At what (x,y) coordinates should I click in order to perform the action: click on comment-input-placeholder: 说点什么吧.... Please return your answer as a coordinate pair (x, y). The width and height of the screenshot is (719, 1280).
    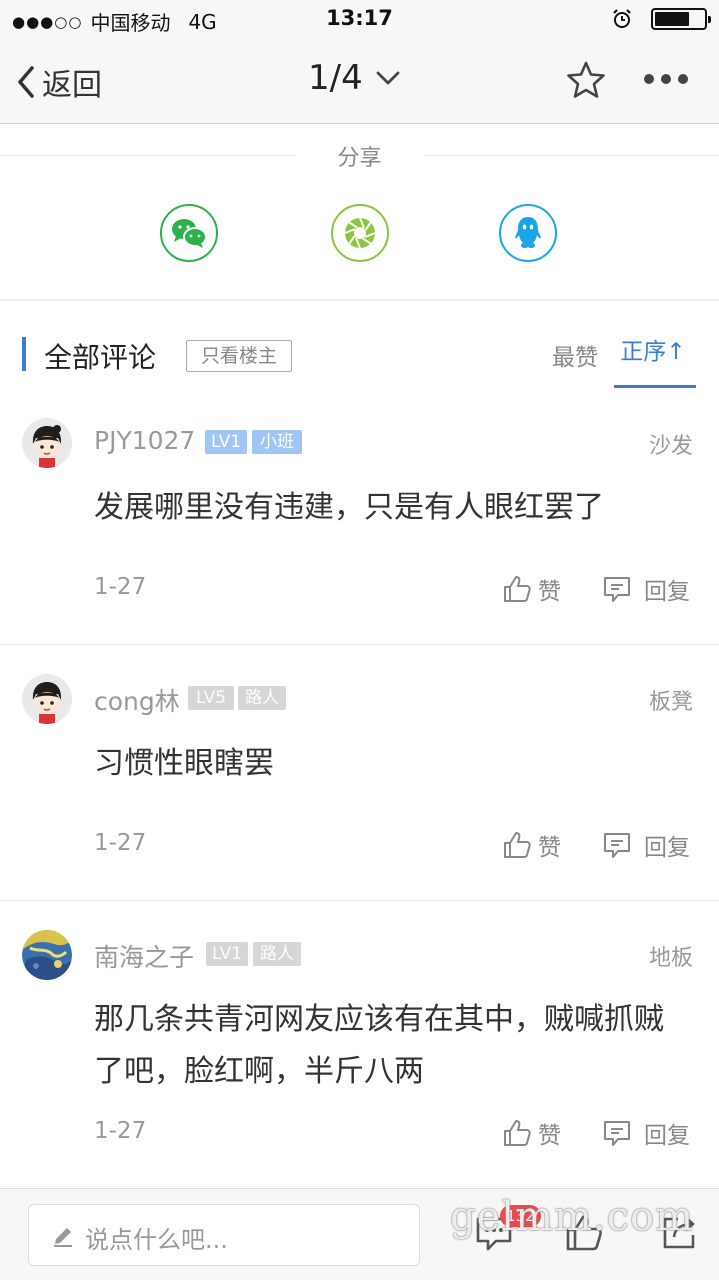
    Looking at the image, I should click on (156, 1240).